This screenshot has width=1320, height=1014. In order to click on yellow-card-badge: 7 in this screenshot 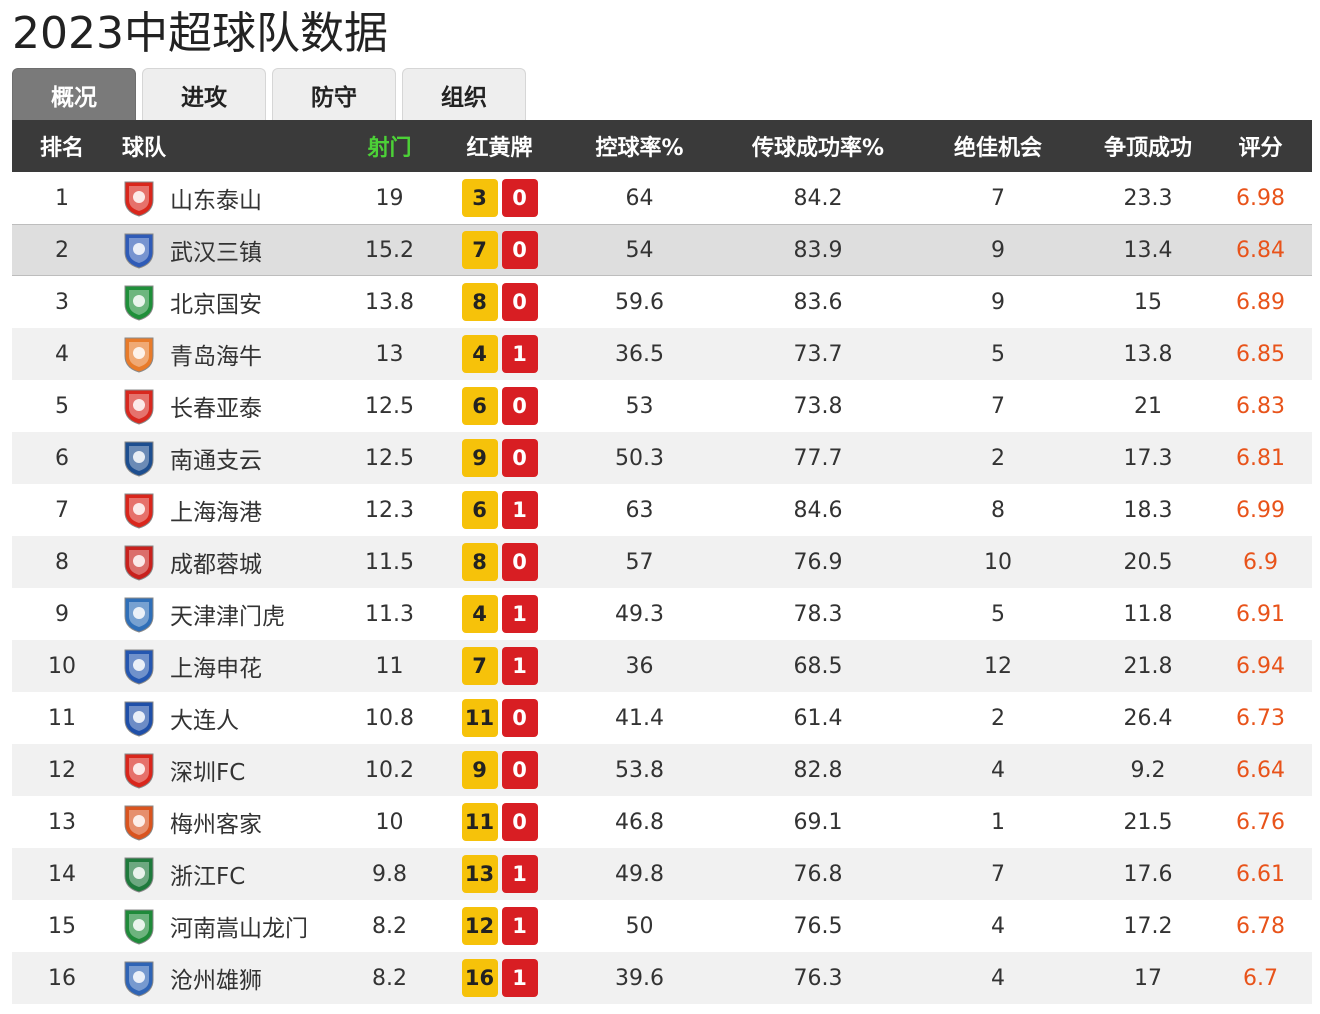, I will do `click(479, 666)`.